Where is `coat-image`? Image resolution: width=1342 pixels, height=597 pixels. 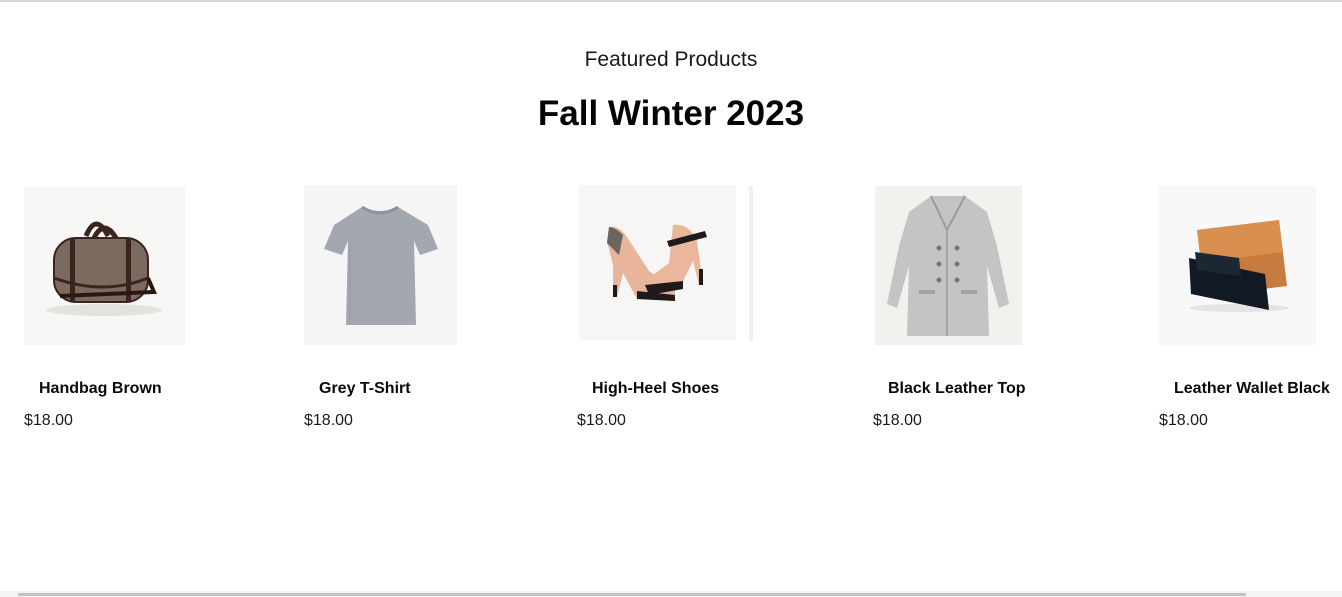
coat-image is located at coordinates (948, 265).